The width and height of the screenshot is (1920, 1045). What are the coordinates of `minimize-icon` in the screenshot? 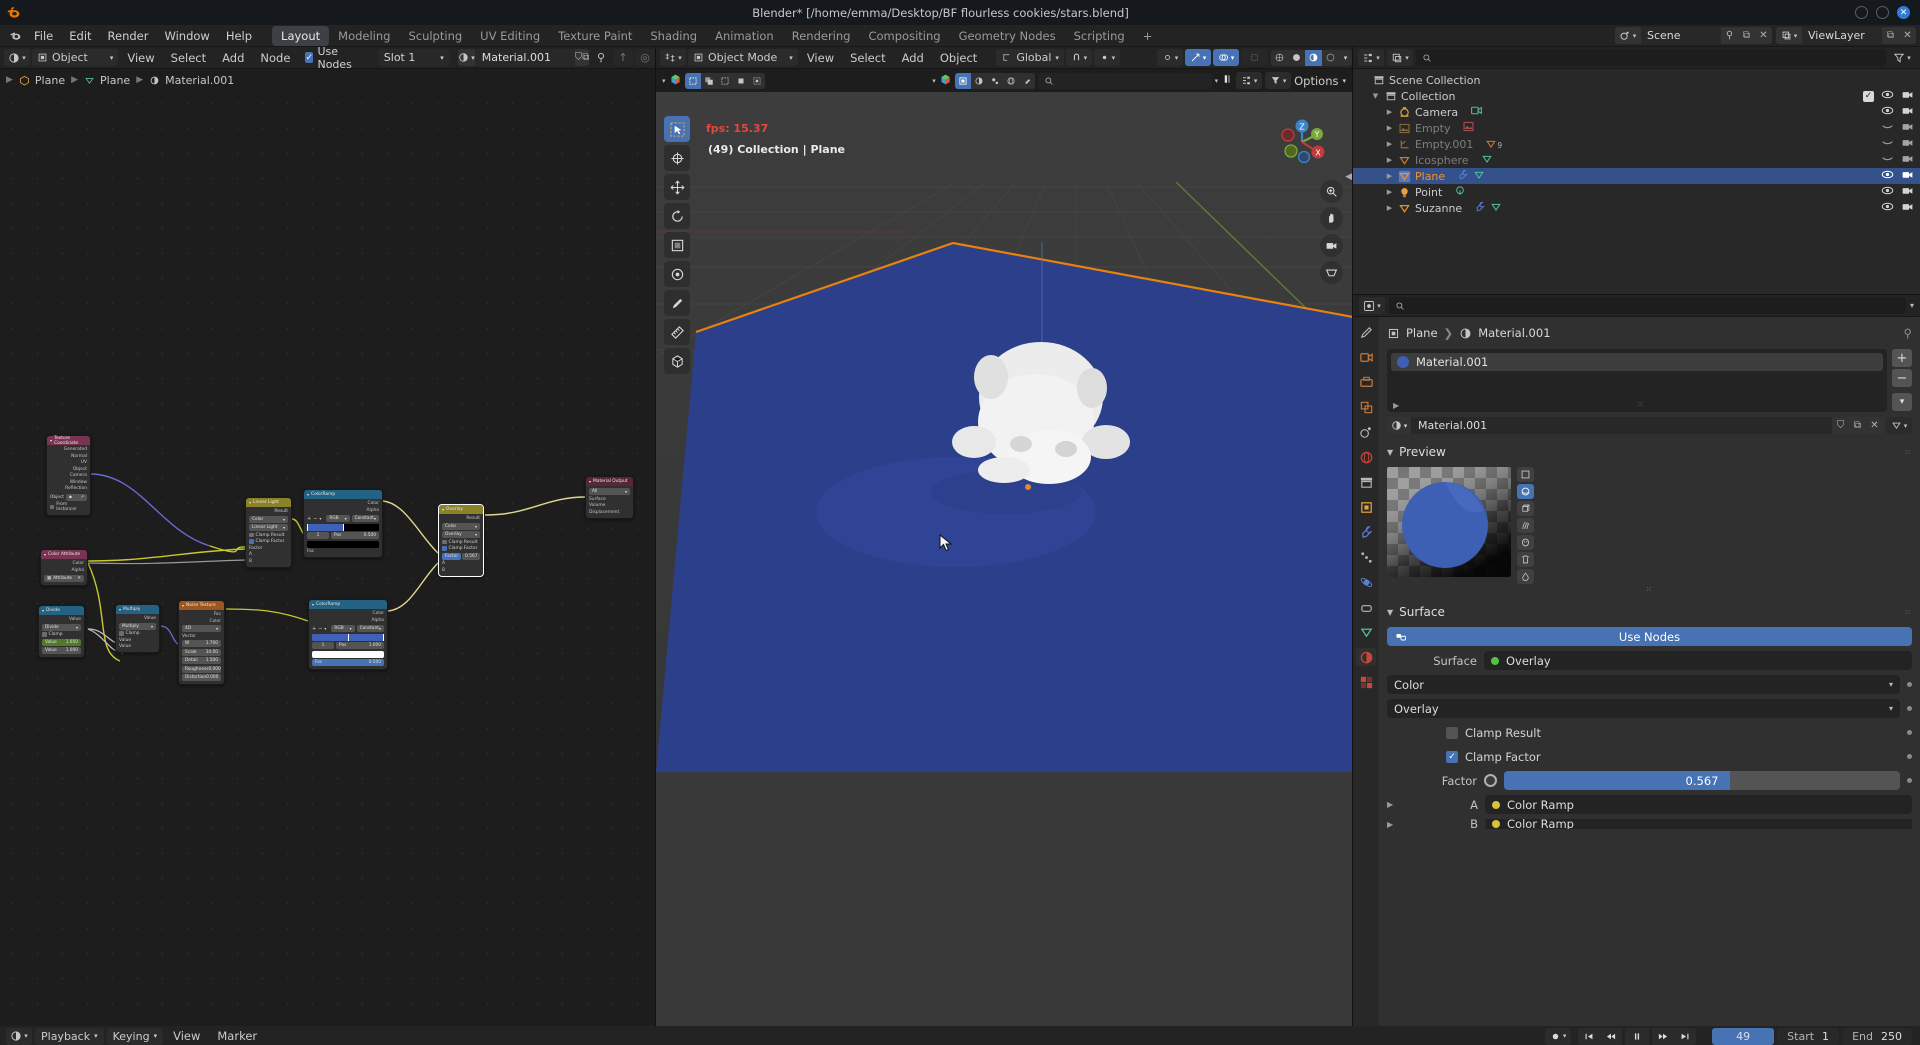 It's located at (1861, 12).